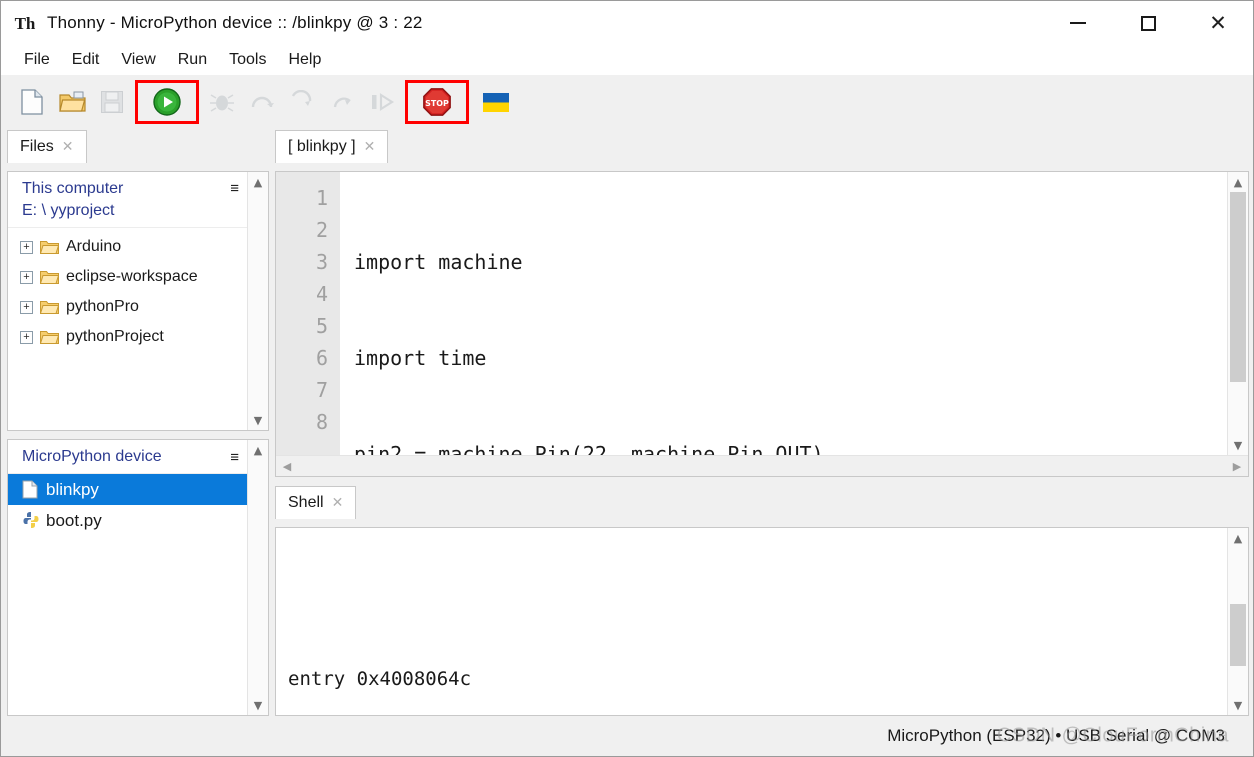 The height and width of the screenshot is (757, 1254). I want to click on tab-editor-blinkpy: [ blinkpy ] ✕, so click(332, 146).